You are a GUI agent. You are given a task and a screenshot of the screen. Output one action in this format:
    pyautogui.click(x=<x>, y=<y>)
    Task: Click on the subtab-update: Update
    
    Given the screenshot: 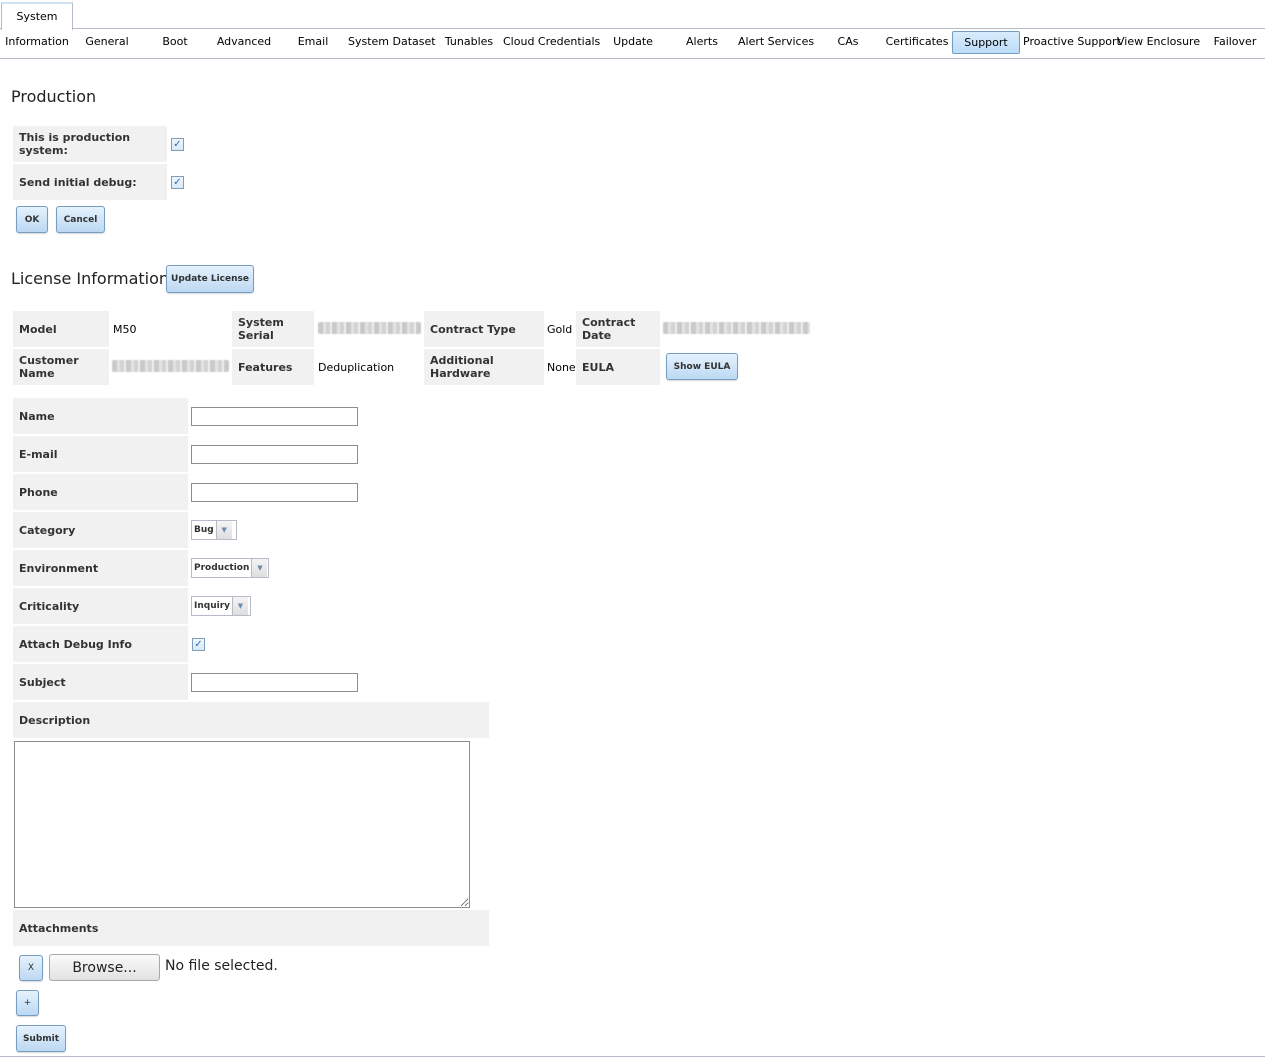 What is the action you would take?
    pyautogui.click(x=633, y=42)
    